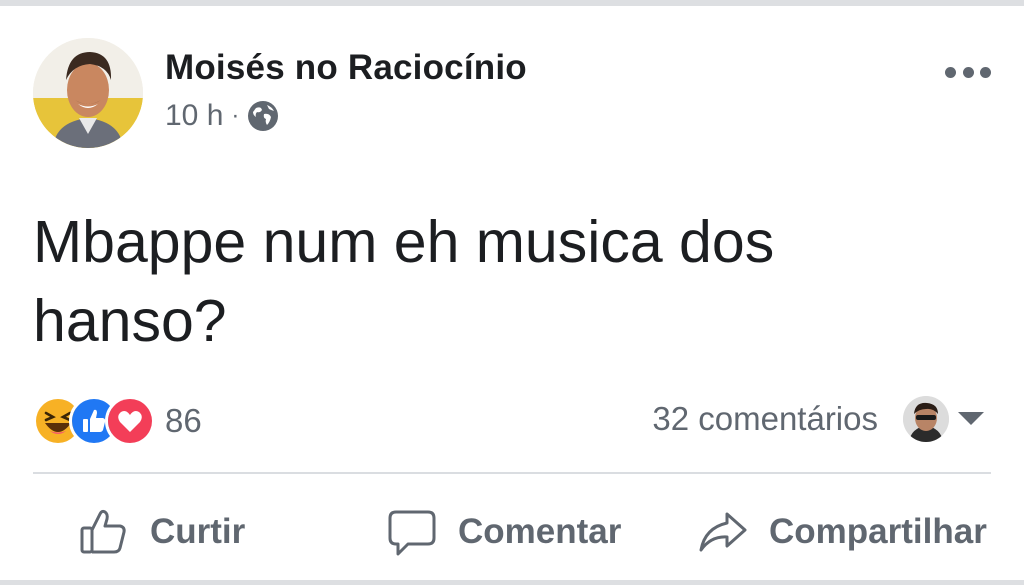 Image resolution: width=1024 pixels, height=585 pixels. What do you see at coordinates (183, 420) in the screenshot?
I see `reaction-count: 86` at bounding box center [183, 420].